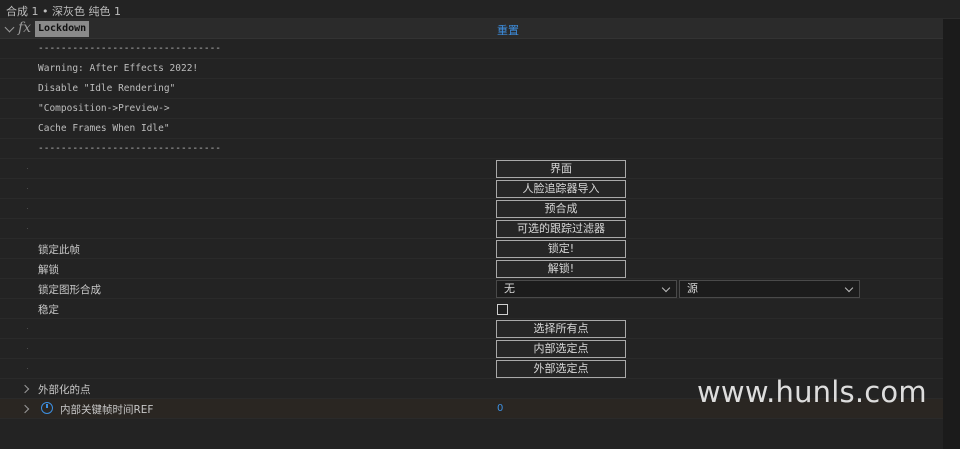  Describe the element at coordinates (561, 169) in the screenshot. I see `interface-button: 界面` at that location.